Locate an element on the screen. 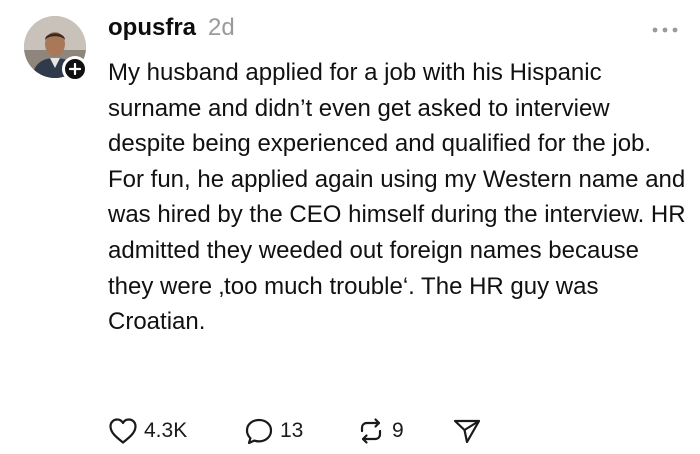 Image resolution: width=700 pixels, height=454 pixels. more-options-button is located at coordinates (665, 30).